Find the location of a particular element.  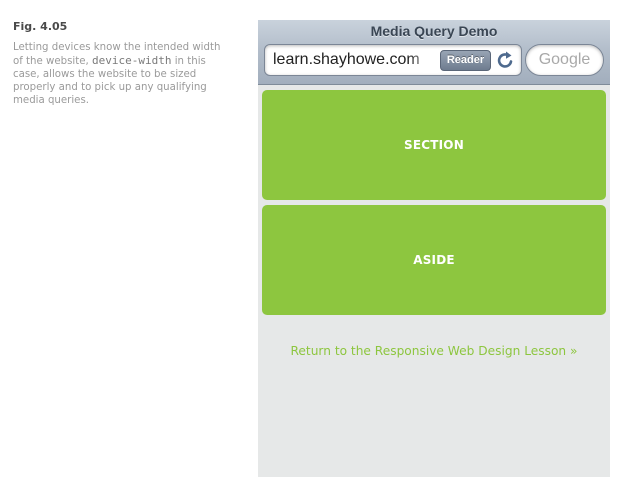

figure-label: Fig. 4.05 is located at coordinates (40, 26).